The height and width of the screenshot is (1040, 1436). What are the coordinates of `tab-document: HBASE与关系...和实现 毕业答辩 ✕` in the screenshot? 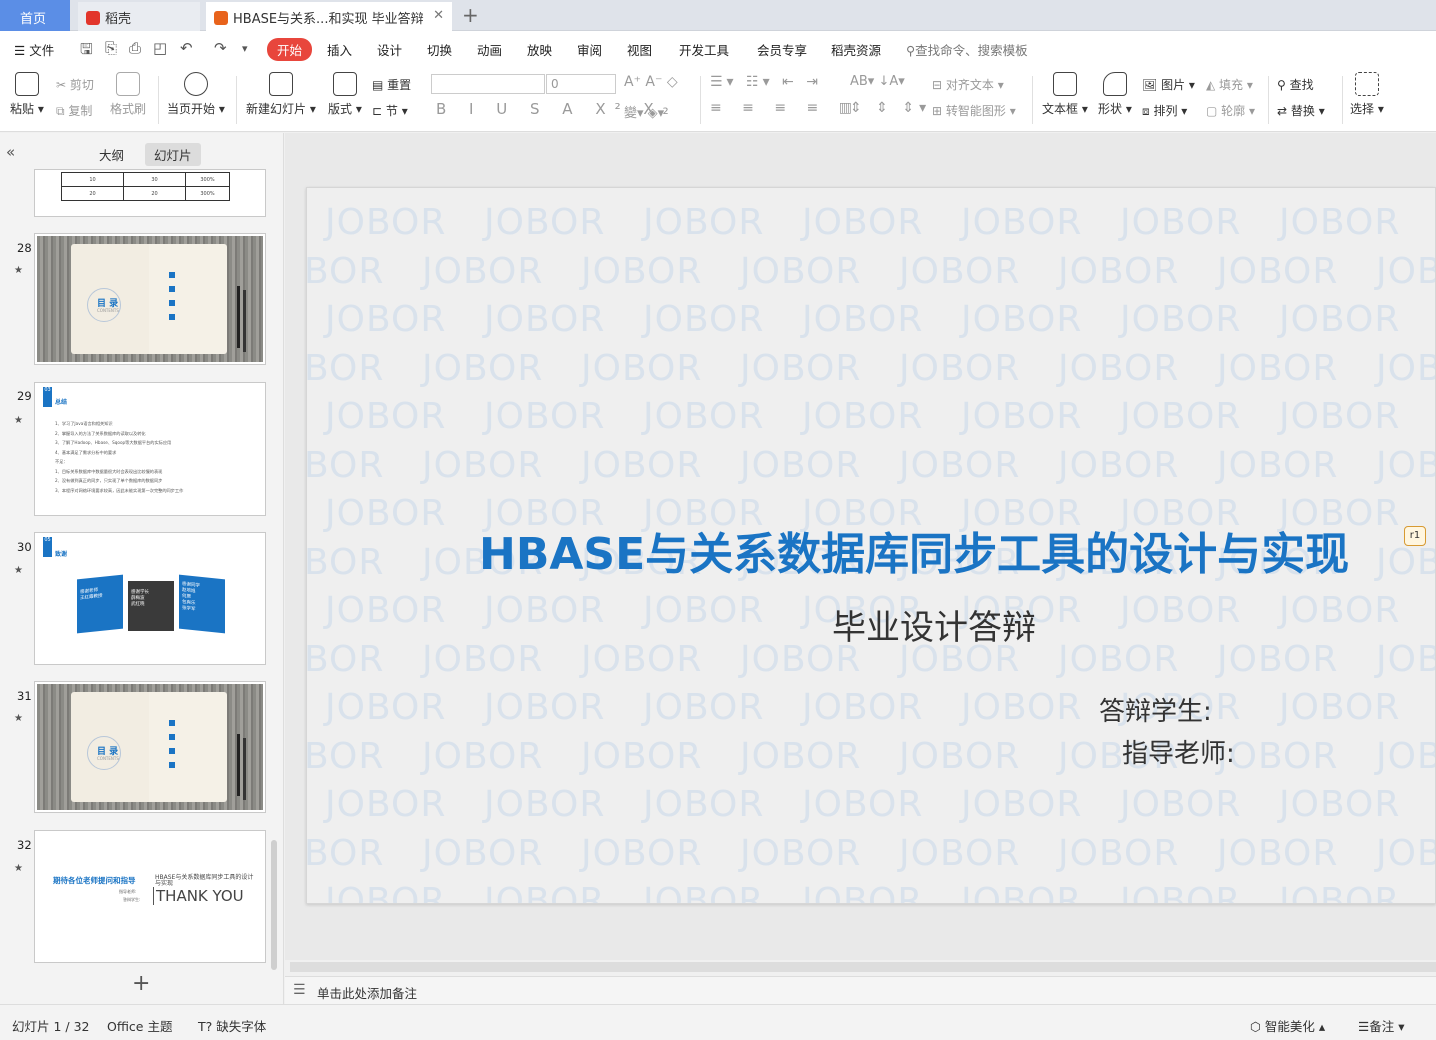 It's located at (329, 16).